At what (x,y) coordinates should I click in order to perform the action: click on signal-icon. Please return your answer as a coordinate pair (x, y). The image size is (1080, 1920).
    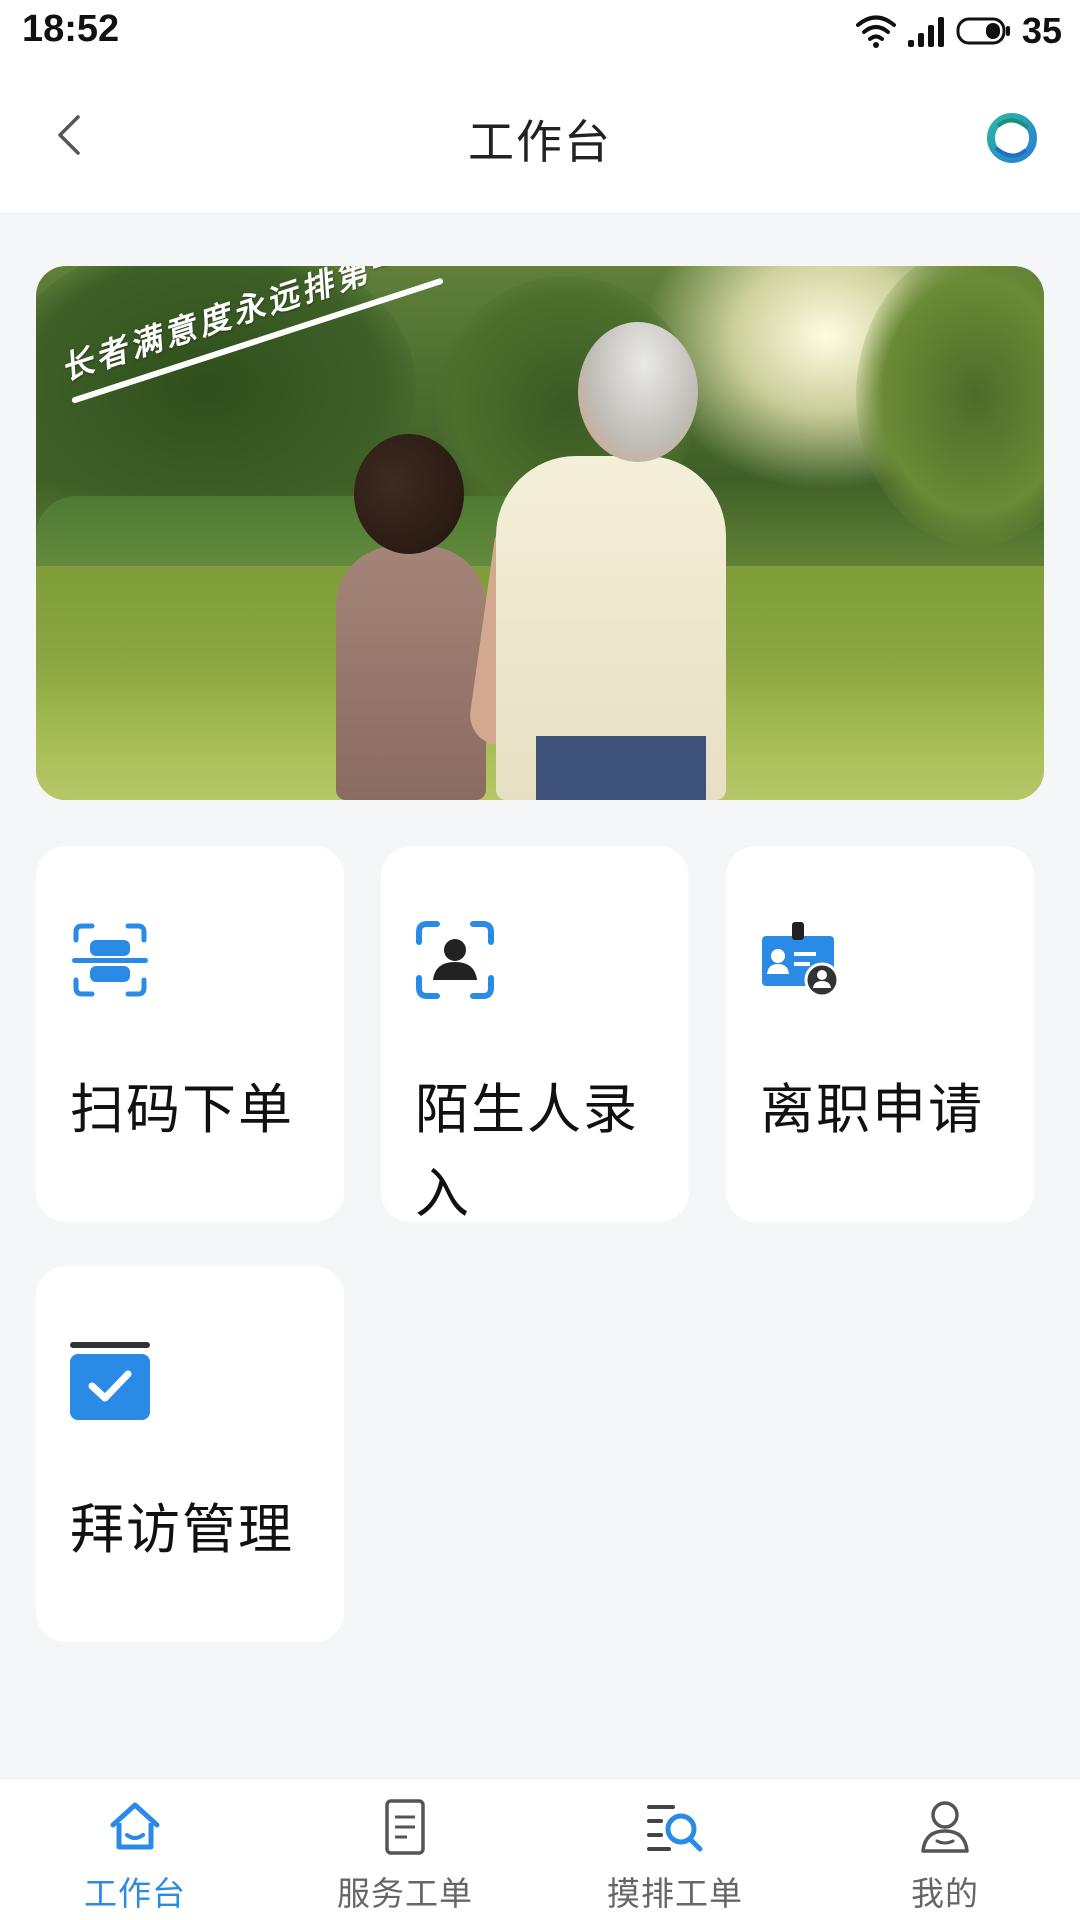
    Looking at the image, I should click on (925, 32).